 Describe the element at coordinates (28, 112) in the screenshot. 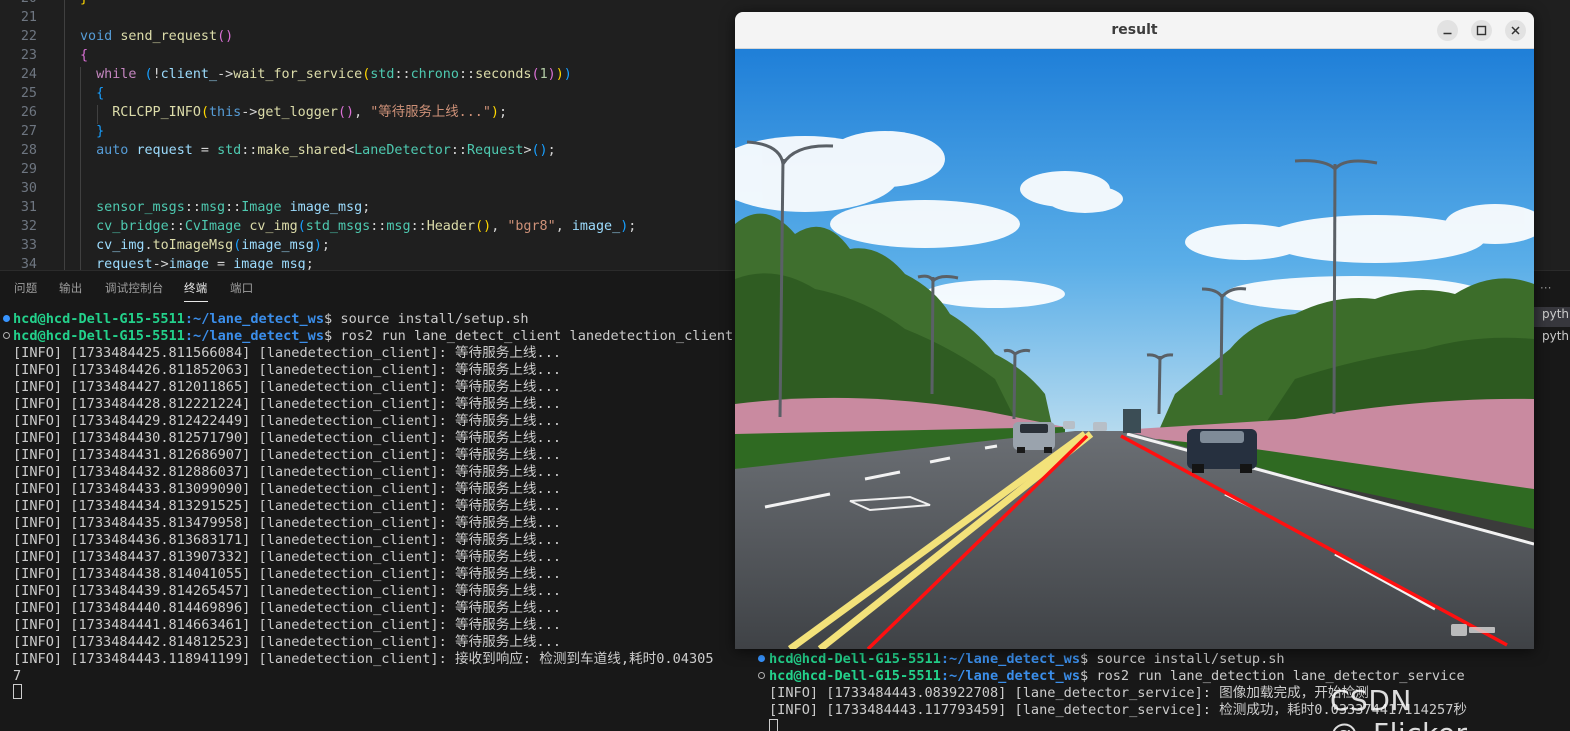

I see `line-number: 26` at that location.